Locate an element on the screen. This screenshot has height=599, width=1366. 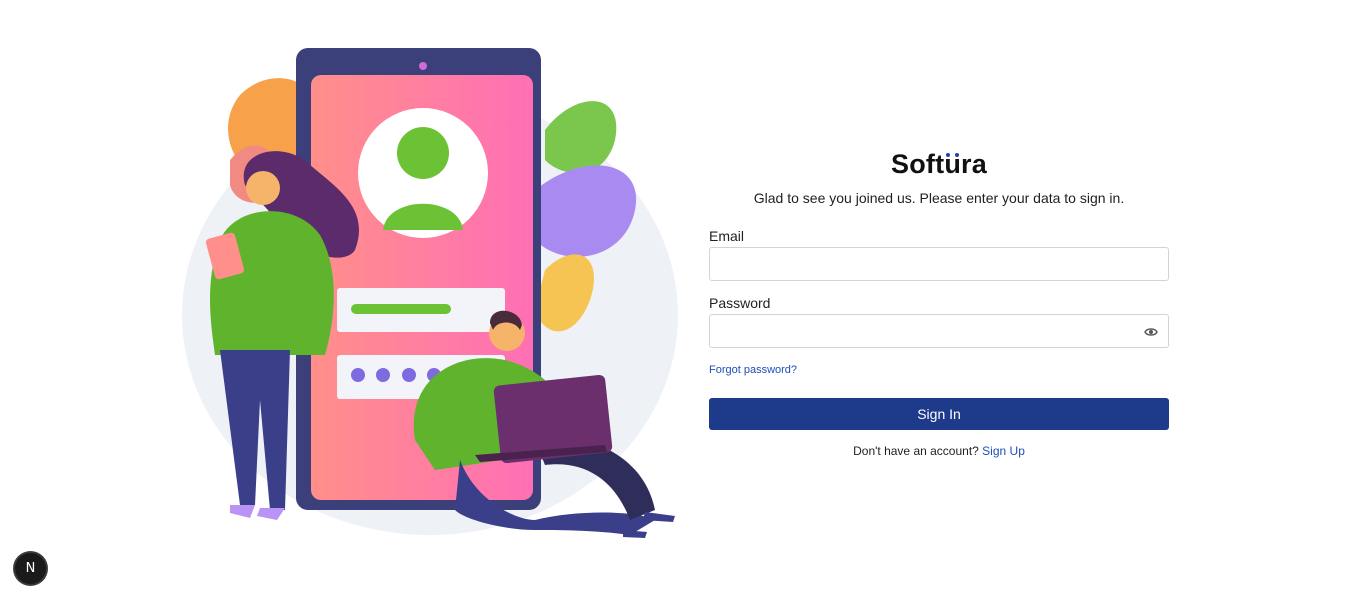
email-label: Email is located at coordinates (727, 236).